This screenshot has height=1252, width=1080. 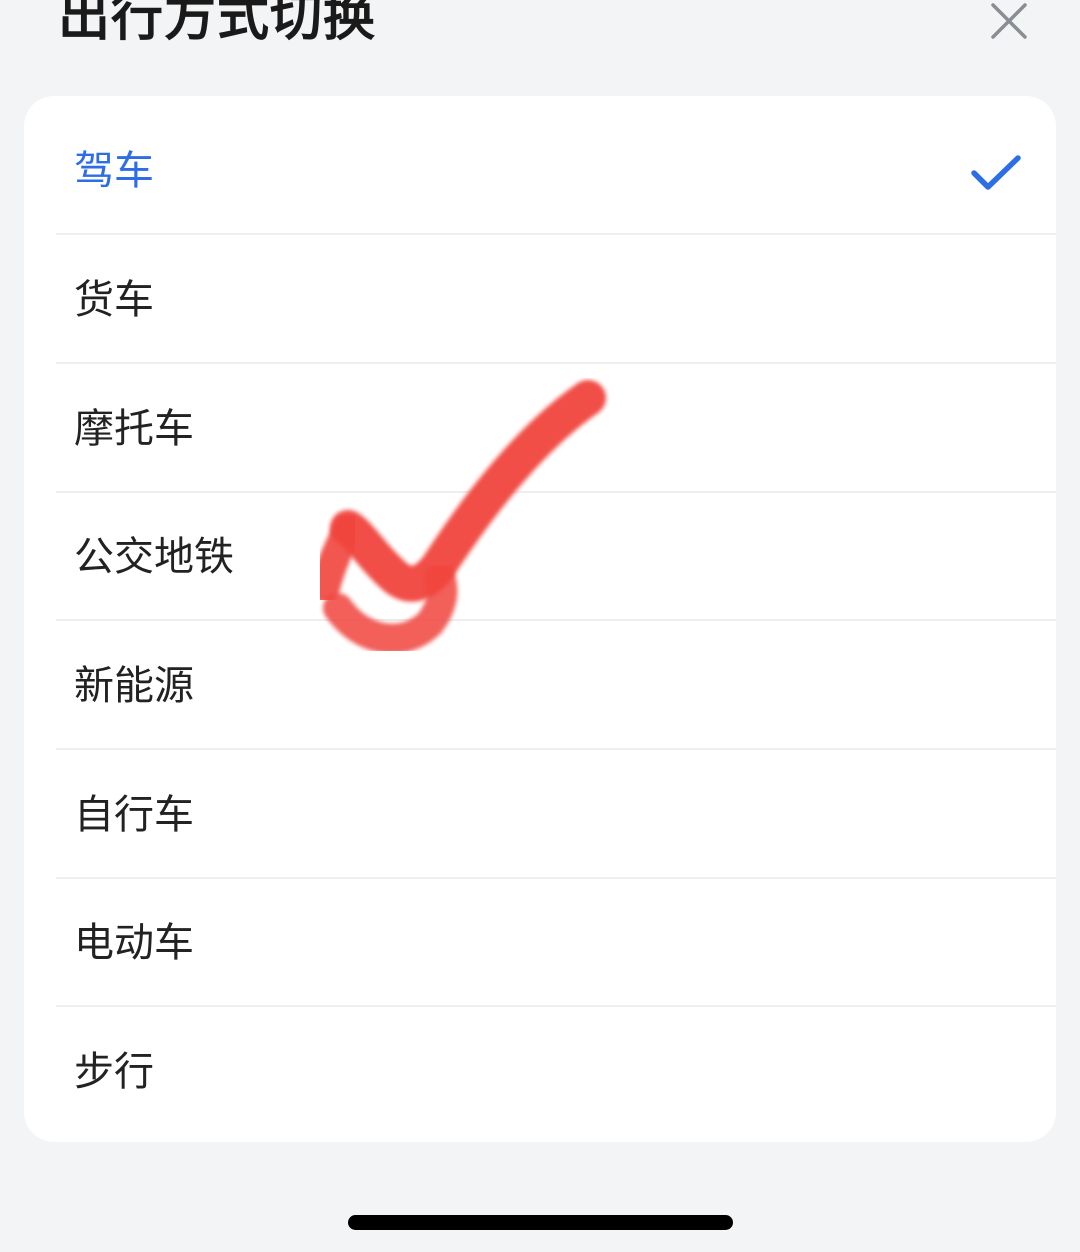 I want to click on mode-option-label: 摩托车, so click(x=134, y=428).